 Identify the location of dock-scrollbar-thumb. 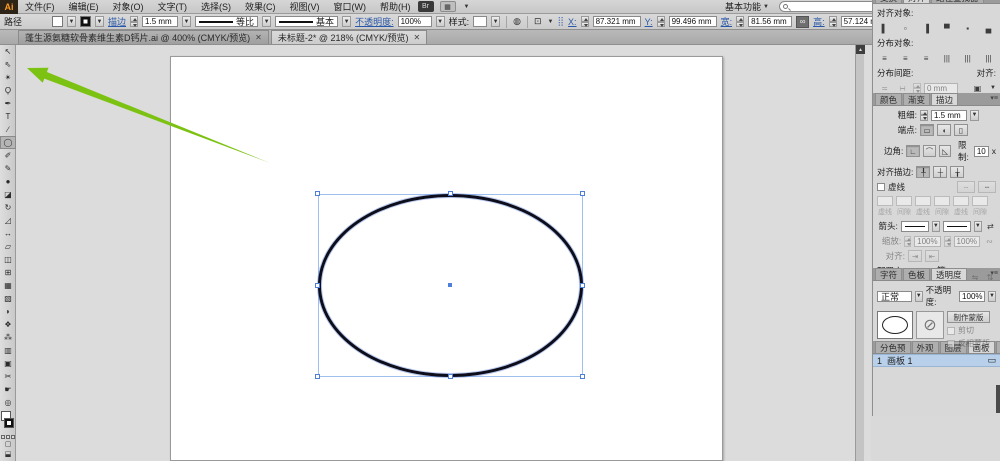
(998, 399).